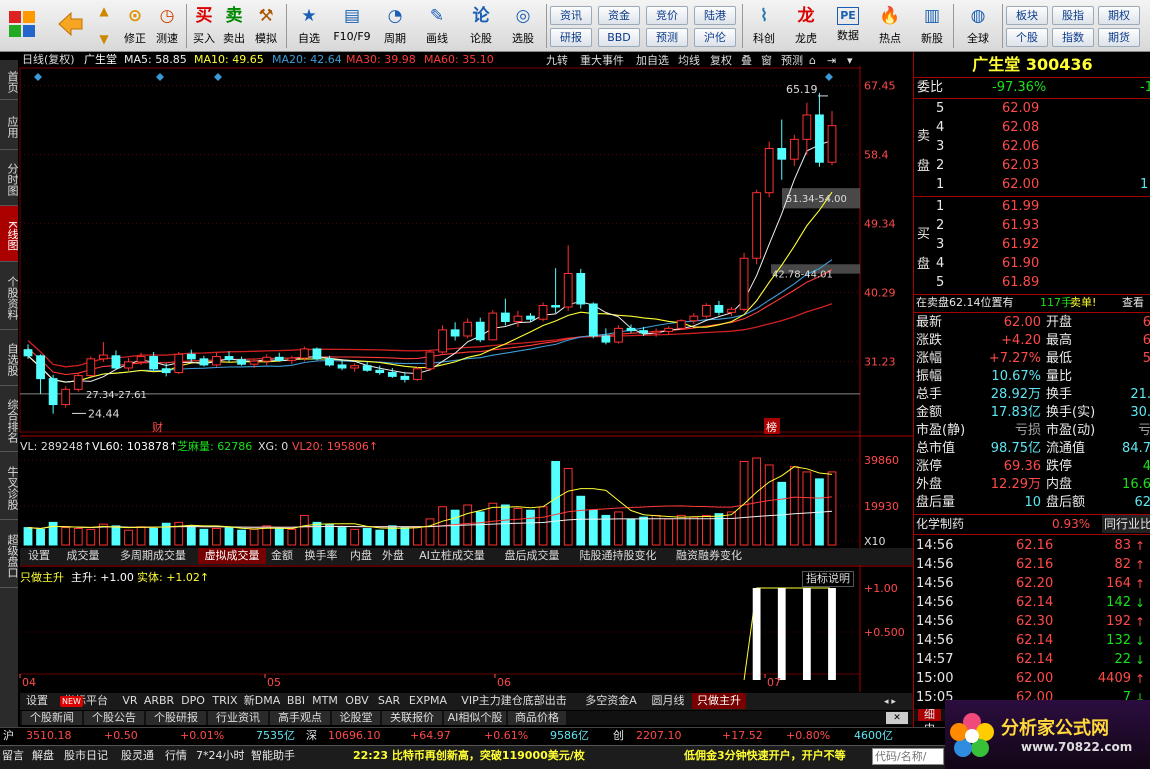  What do you see at coordinates (13, 756) in the screenshot?
I see `status-message: 留言` at bounding box center [13, 756].